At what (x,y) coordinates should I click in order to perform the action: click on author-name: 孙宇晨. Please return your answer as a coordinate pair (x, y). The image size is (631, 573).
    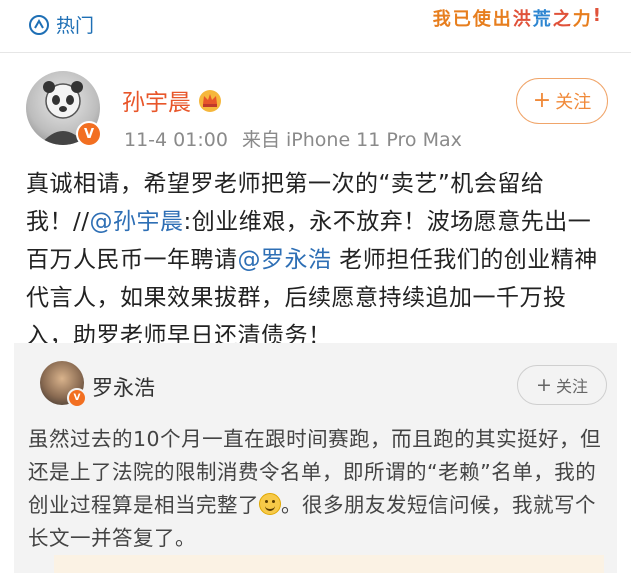
    Looking at the image, I should click on (172, 100).